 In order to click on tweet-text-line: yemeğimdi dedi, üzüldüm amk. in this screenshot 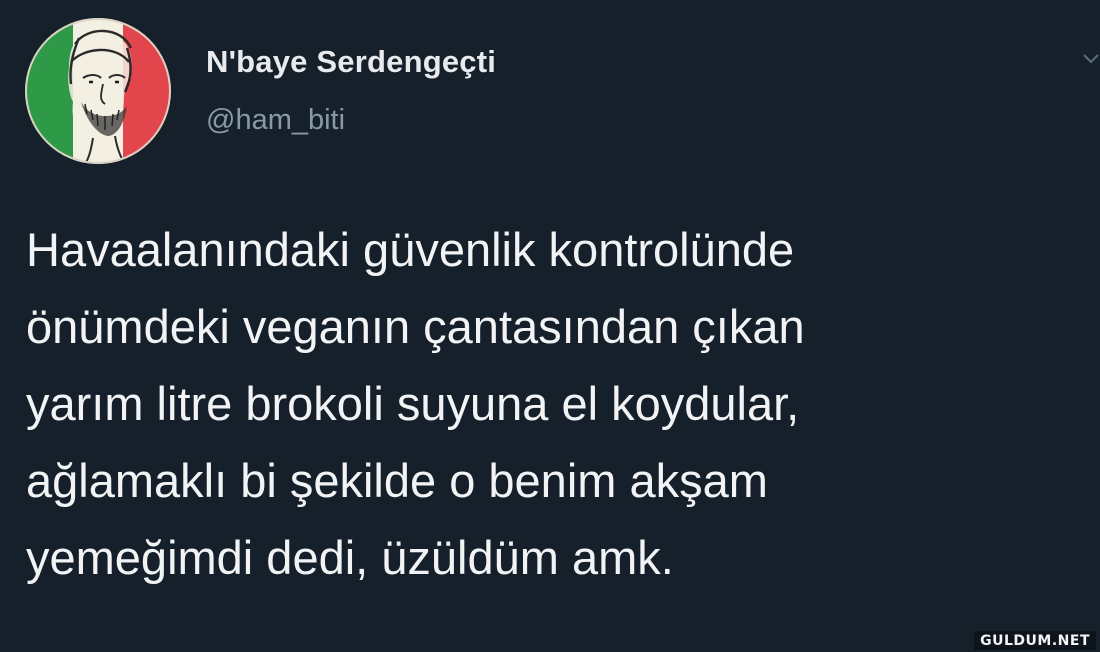, I will do `click(350, 557)`.